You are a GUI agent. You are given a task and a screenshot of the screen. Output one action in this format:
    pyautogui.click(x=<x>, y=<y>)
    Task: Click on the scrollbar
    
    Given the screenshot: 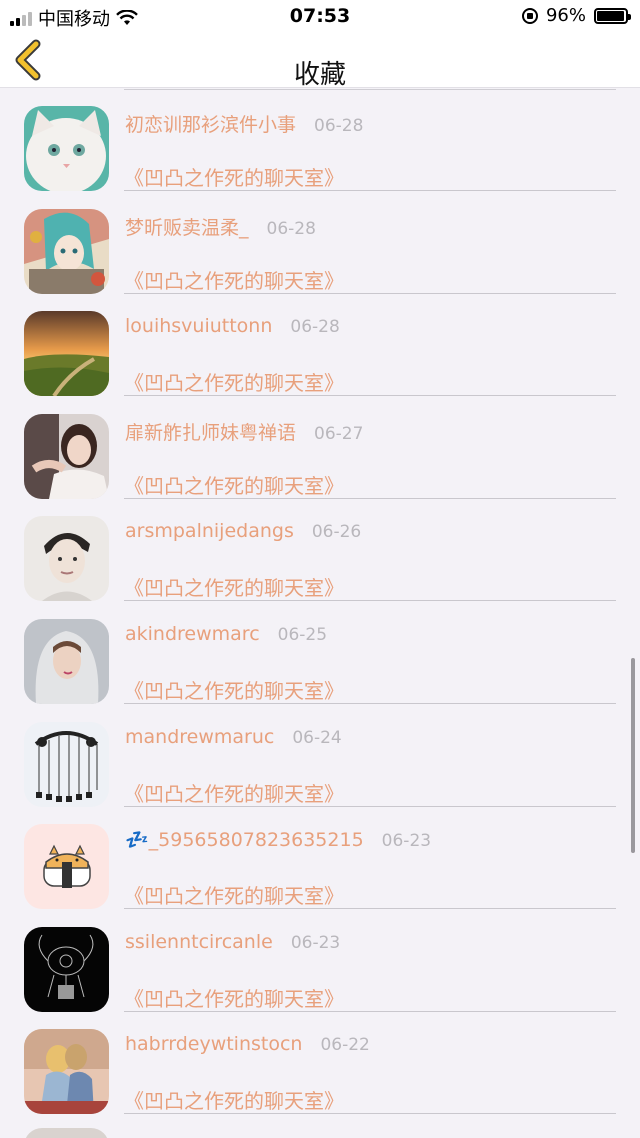 What is the action you would take?
    pyautogui.click(x=633, y=755)
    